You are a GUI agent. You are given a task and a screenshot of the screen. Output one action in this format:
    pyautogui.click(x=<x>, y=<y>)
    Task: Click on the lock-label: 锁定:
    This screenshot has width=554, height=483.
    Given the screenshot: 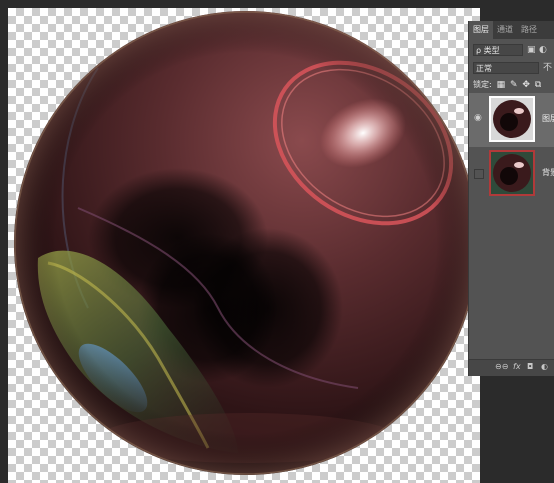 What is the action you would take?
    pyautogui.click(x=482, y=84)
    